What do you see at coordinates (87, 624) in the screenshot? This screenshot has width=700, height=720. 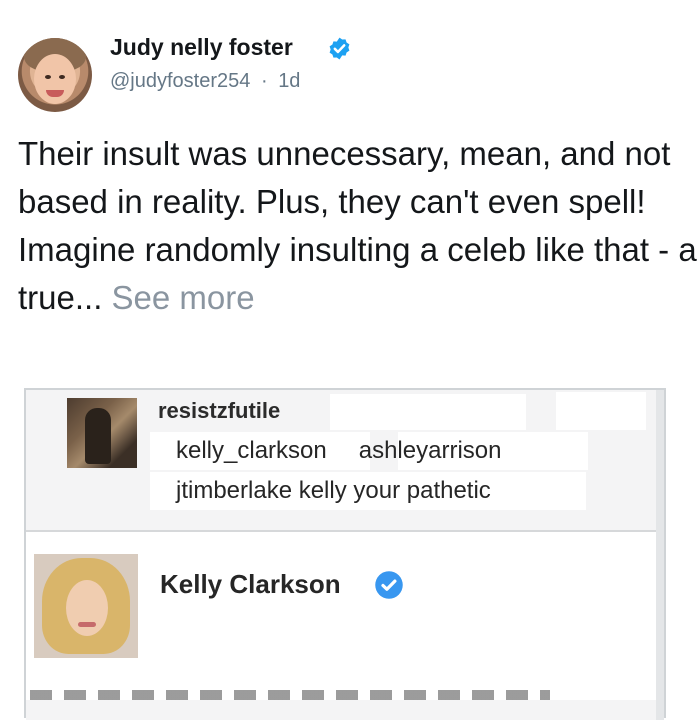 I see `kelly-avatar-lip` at bounding box center [87, 624].